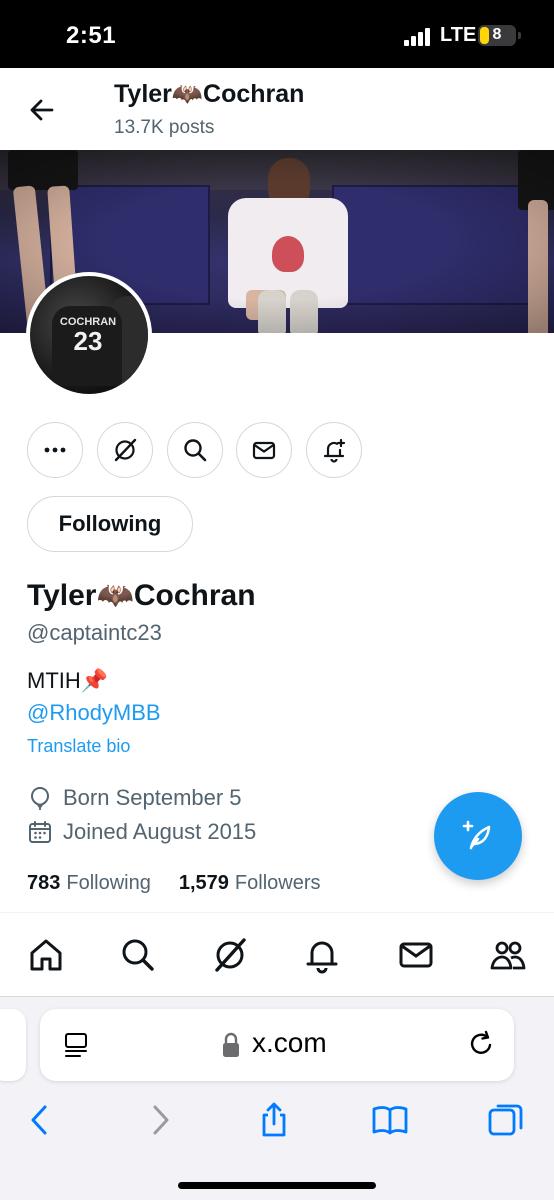 The width and height of the screenshot is (554, 1200). Describe the element at coordinates (417, 37) in the screenshot. I see `cellular-signal-icon` at that location.